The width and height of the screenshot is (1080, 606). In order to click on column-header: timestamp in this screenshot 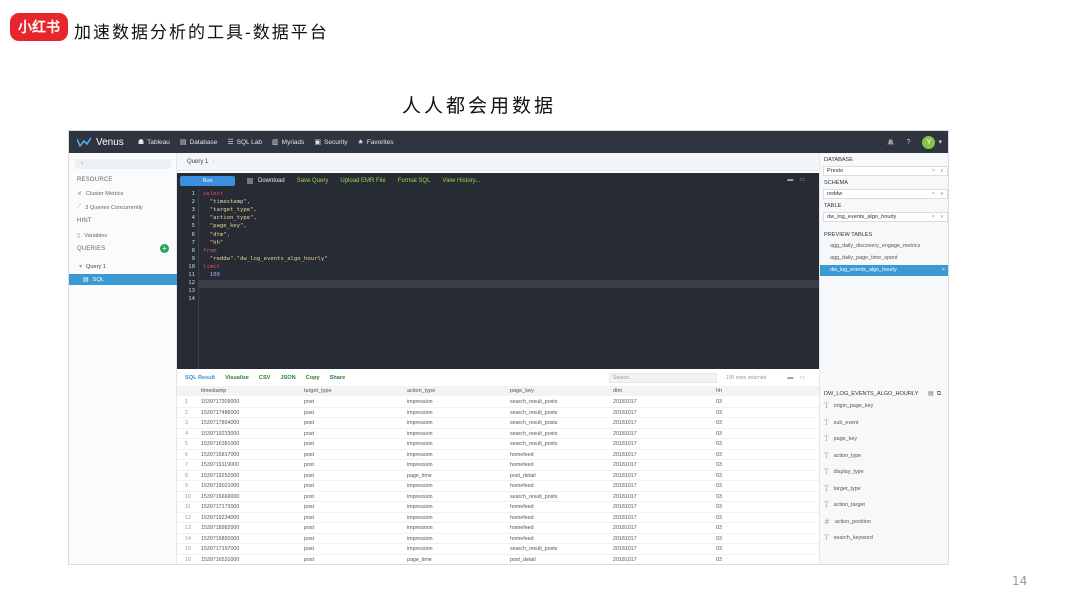, I will do `click(213, 391)`.